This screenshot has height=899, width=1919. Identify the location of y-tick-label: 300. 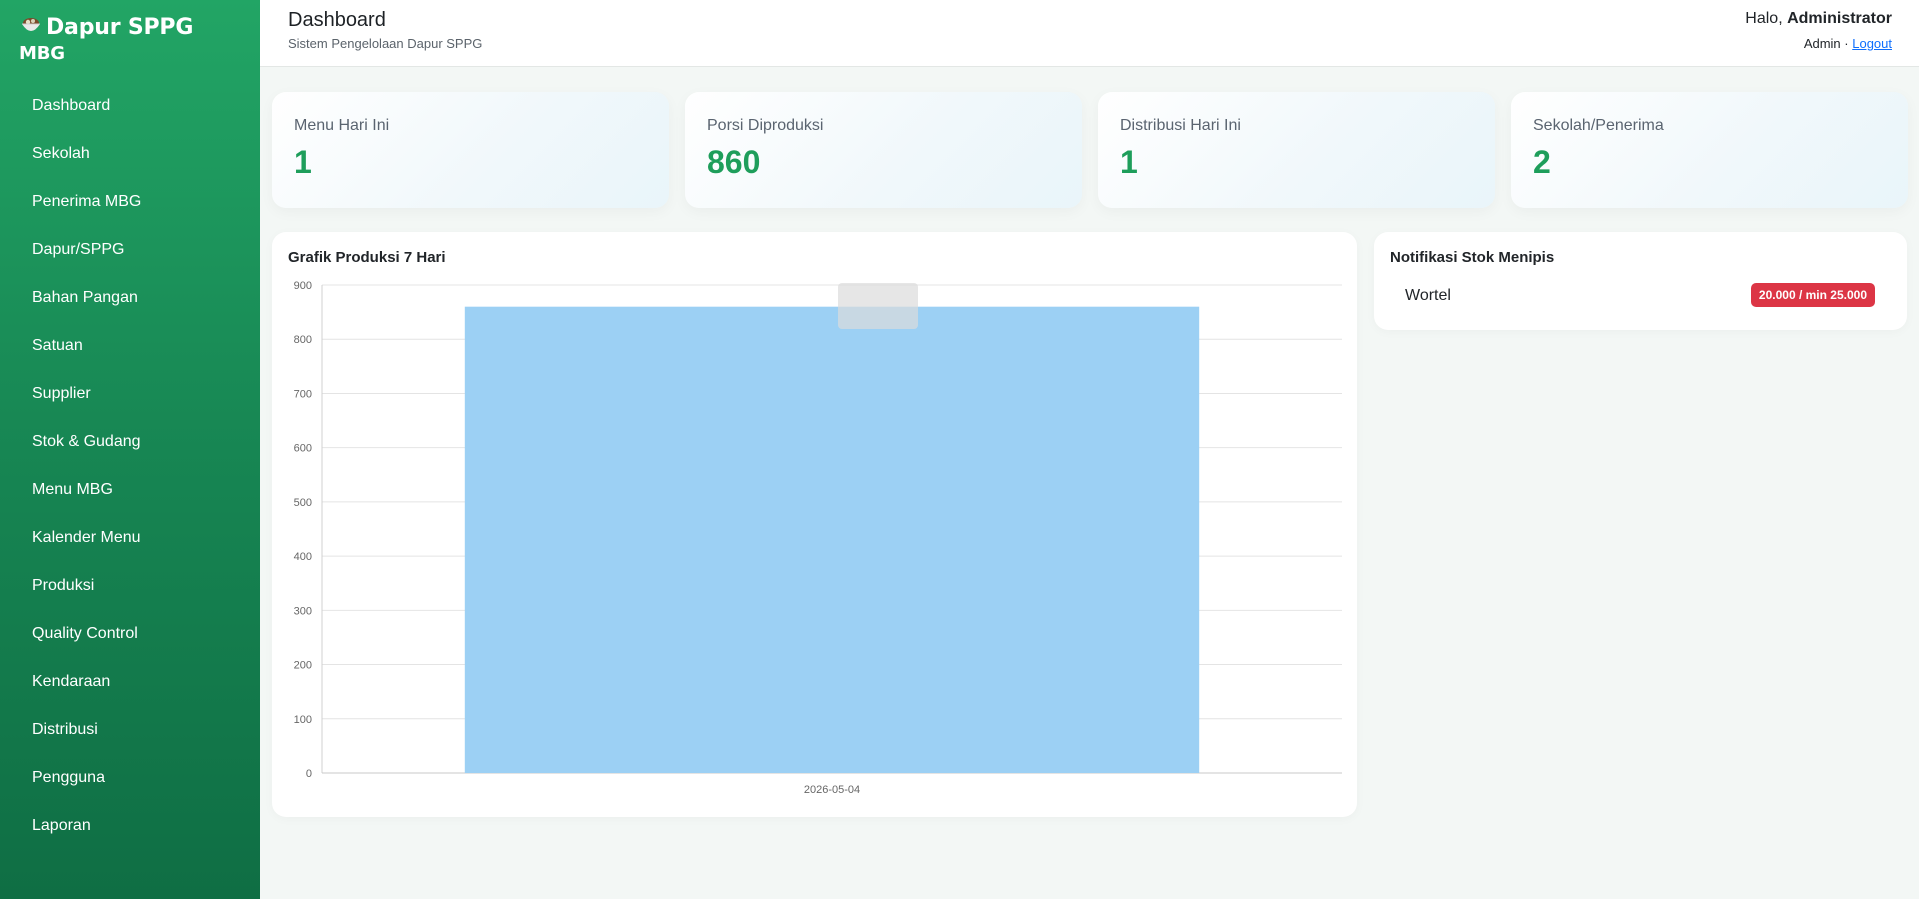
(303, 611).